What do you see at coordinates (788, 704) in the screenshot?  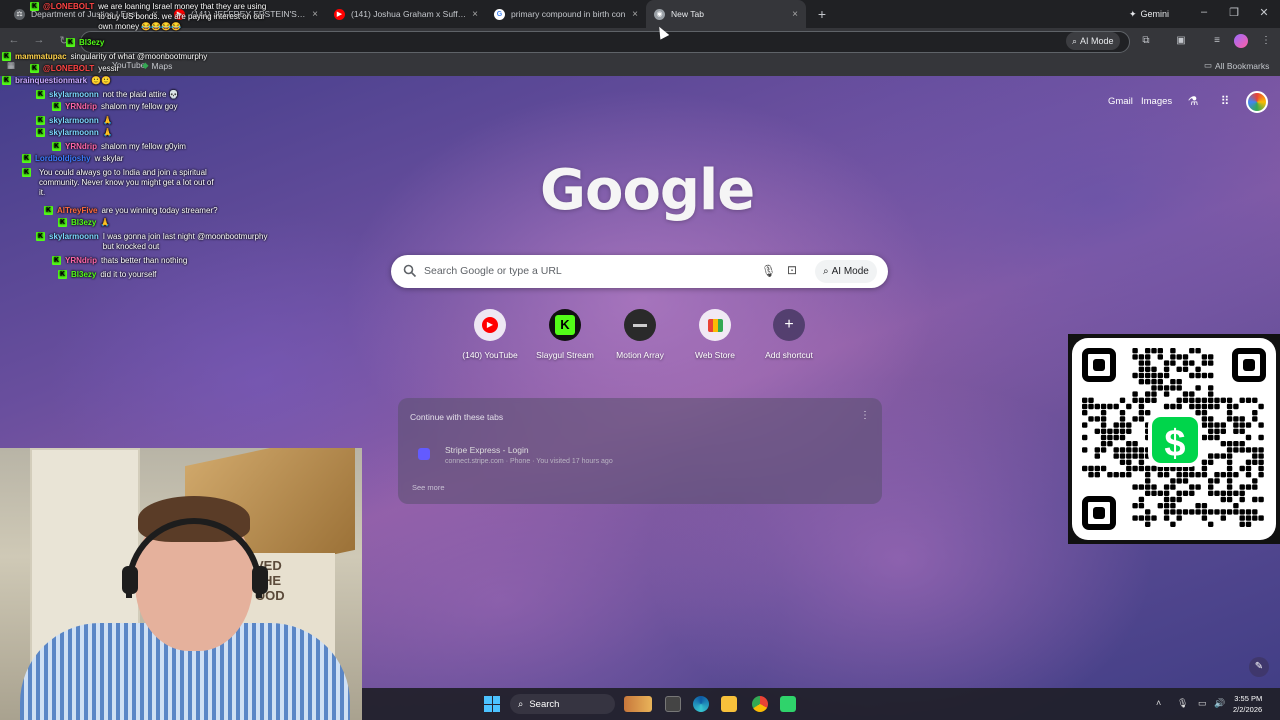 I see `obs-app-icon` at bounding box center [788, 704].